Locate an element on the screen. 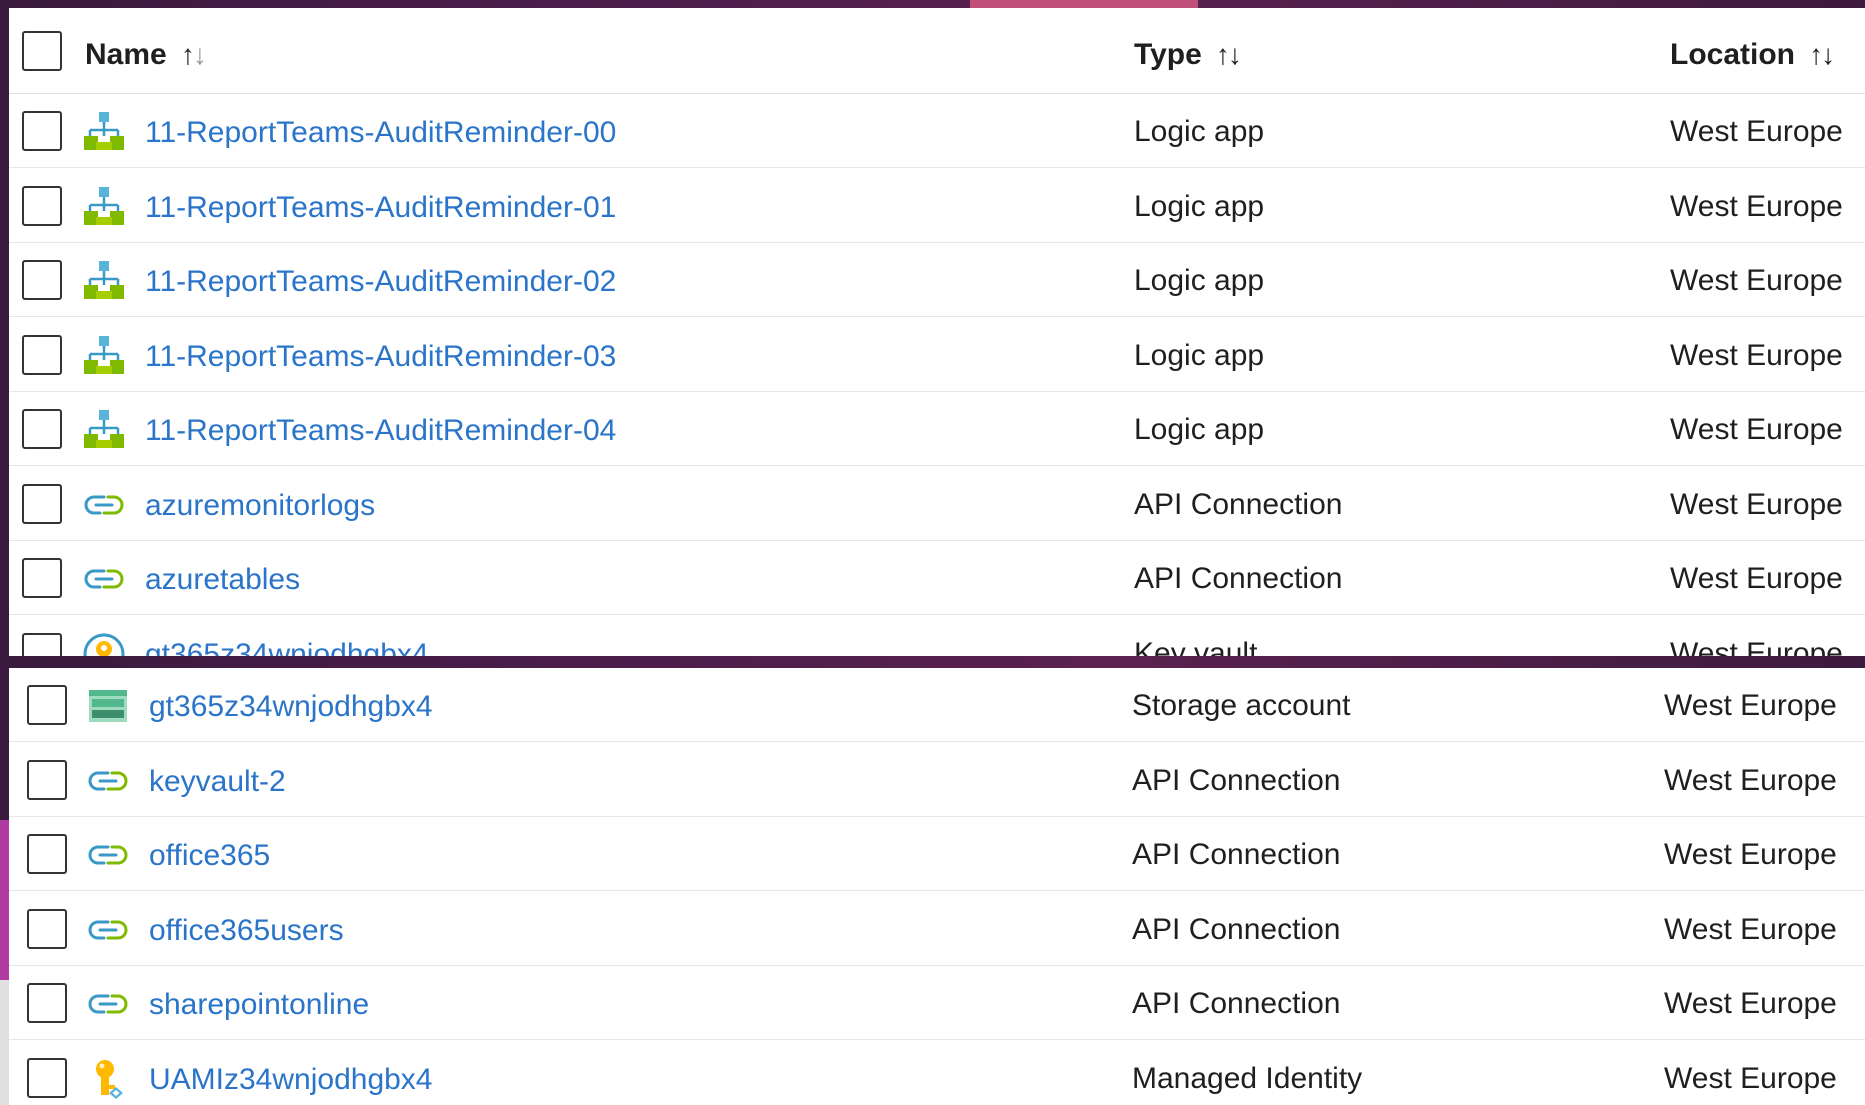 This screenshot has width=1865, height=1105. table-row: office365 API Connection West Europe is located at coordinates (937, 854).